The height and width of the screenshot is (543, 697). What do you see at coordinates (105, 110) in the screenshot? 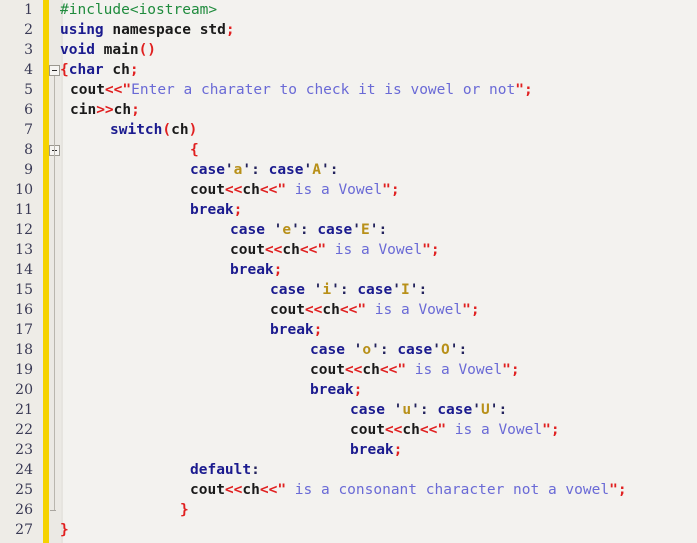
I see `code-text: cin>>ch;` at bounding box center [105, 110].